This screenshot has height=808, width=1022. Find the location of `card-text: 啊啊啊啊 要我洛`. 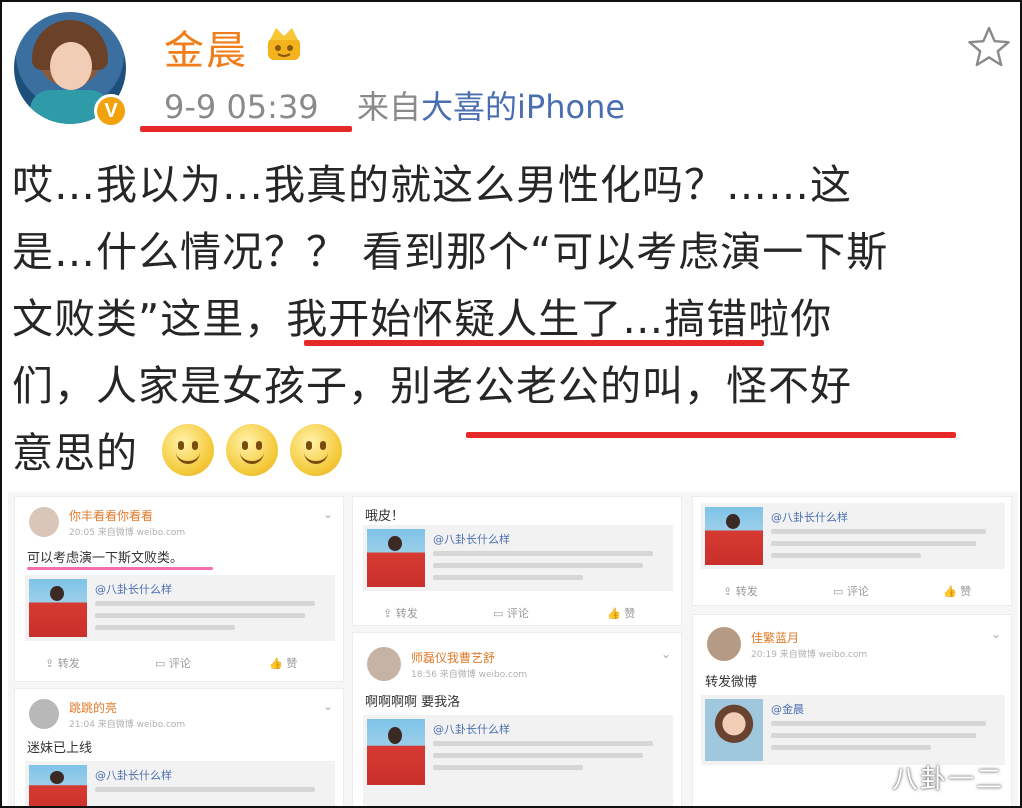

card-text: 啊啊啊啊 要我洛 is located at coordinates (413, 702).